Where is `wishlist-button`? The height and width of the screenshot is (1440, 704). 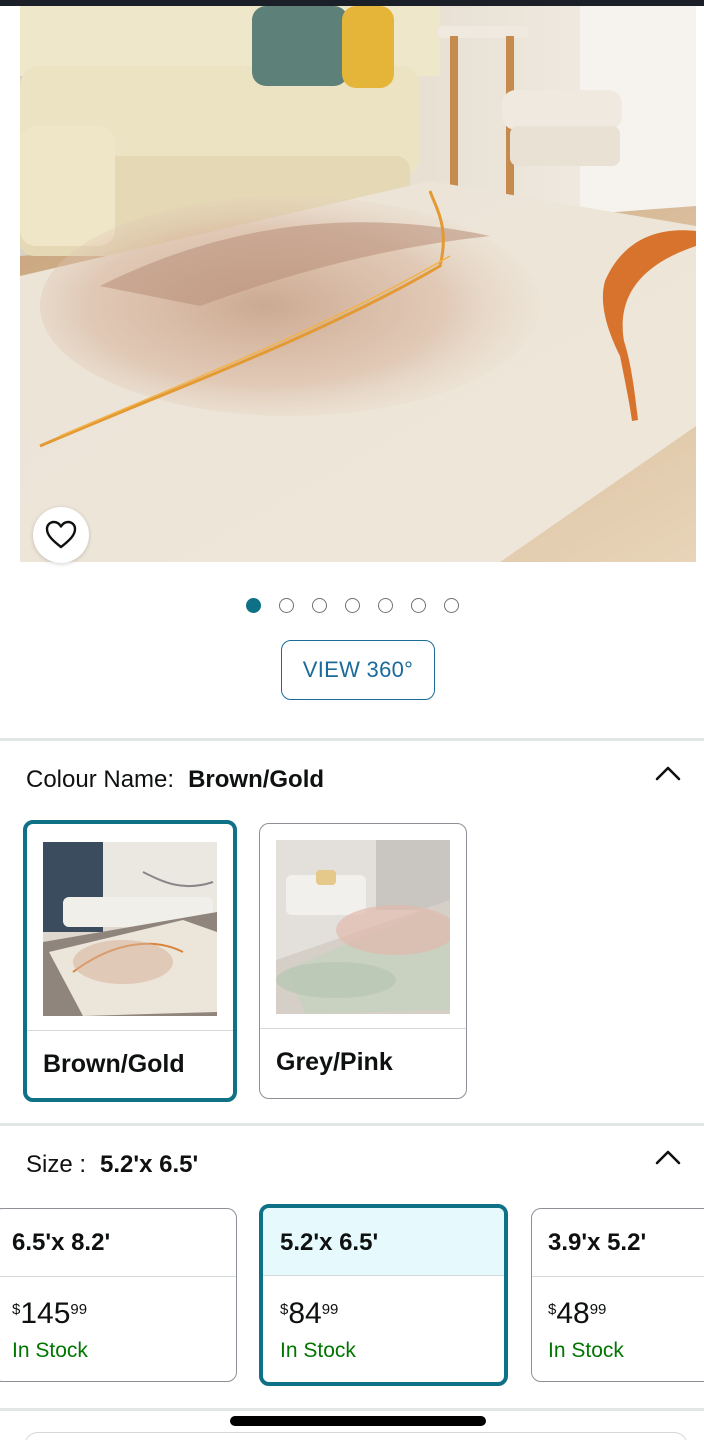
wishlist-button is located at coordinates (61, 535).